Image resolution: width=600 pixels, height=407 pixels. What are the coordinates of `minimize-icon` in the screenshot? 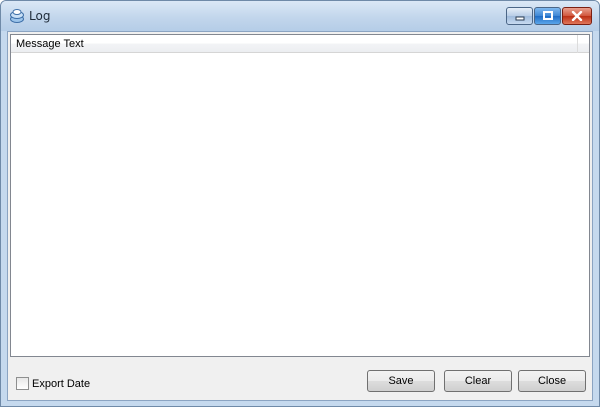 It's located at (520, 16).